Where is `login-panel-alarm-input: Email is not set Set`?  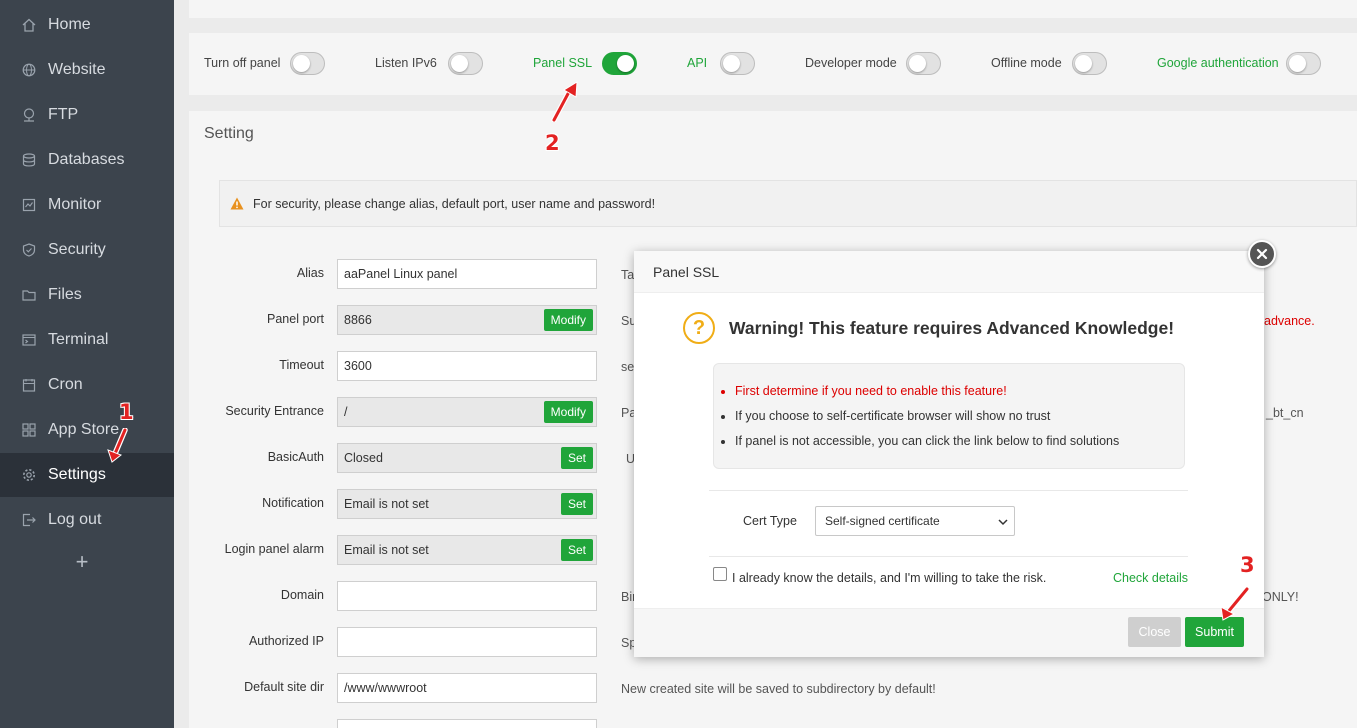
login-panel-alarm-input: Email is not set Set is located at coordinates (467, 550).